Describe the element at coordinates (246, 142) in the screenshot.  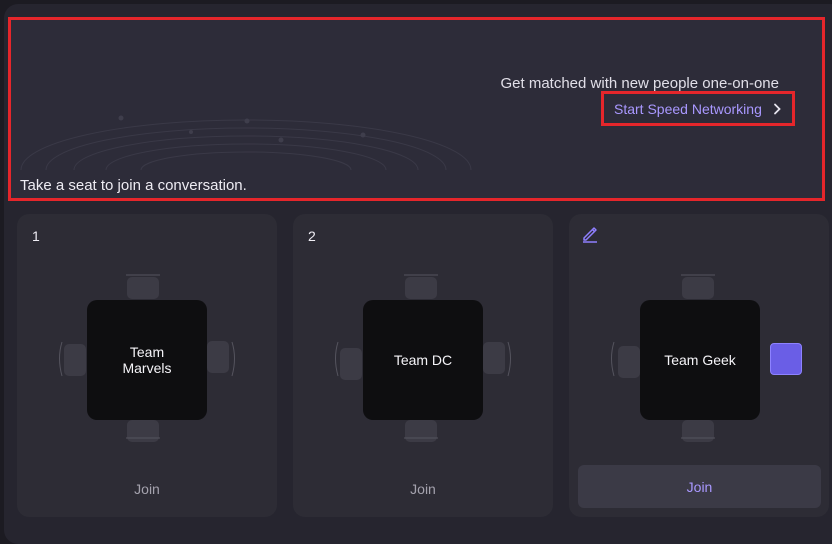
I see `decorative-rings` at that location.